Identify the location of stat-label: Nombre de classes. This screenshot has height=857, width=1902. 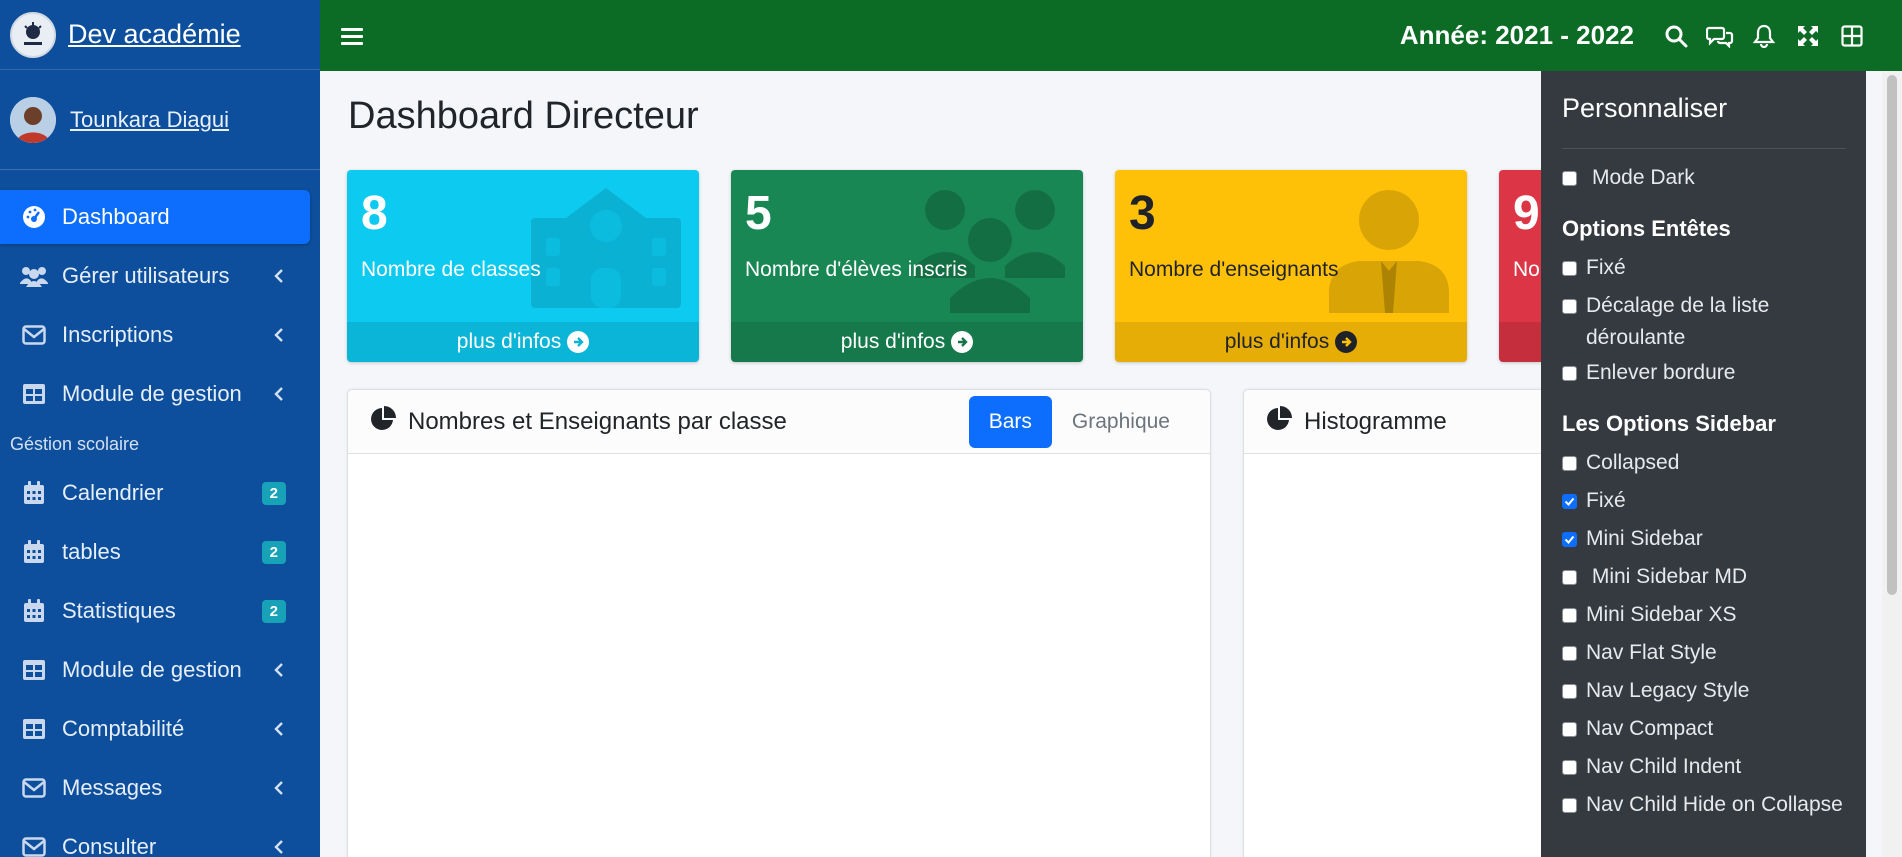
(451, 269).